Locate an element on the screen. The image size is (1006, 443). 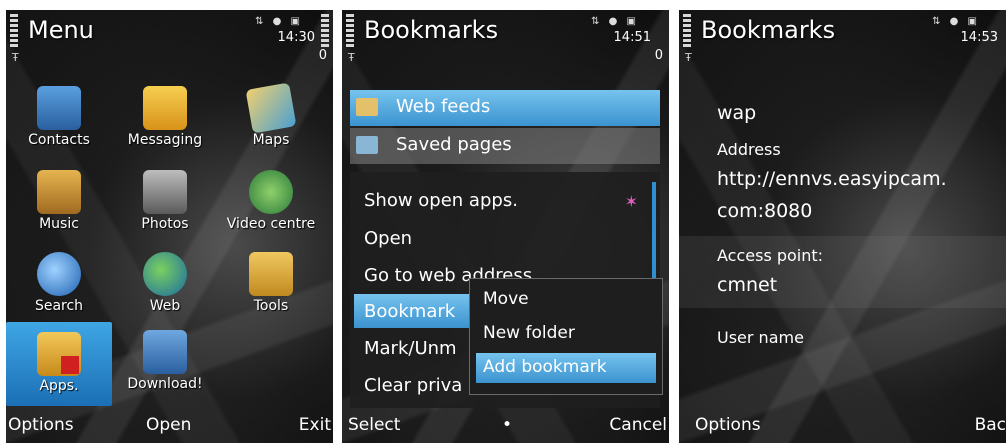
center-softkey: • is located at coordinates (507, 425).